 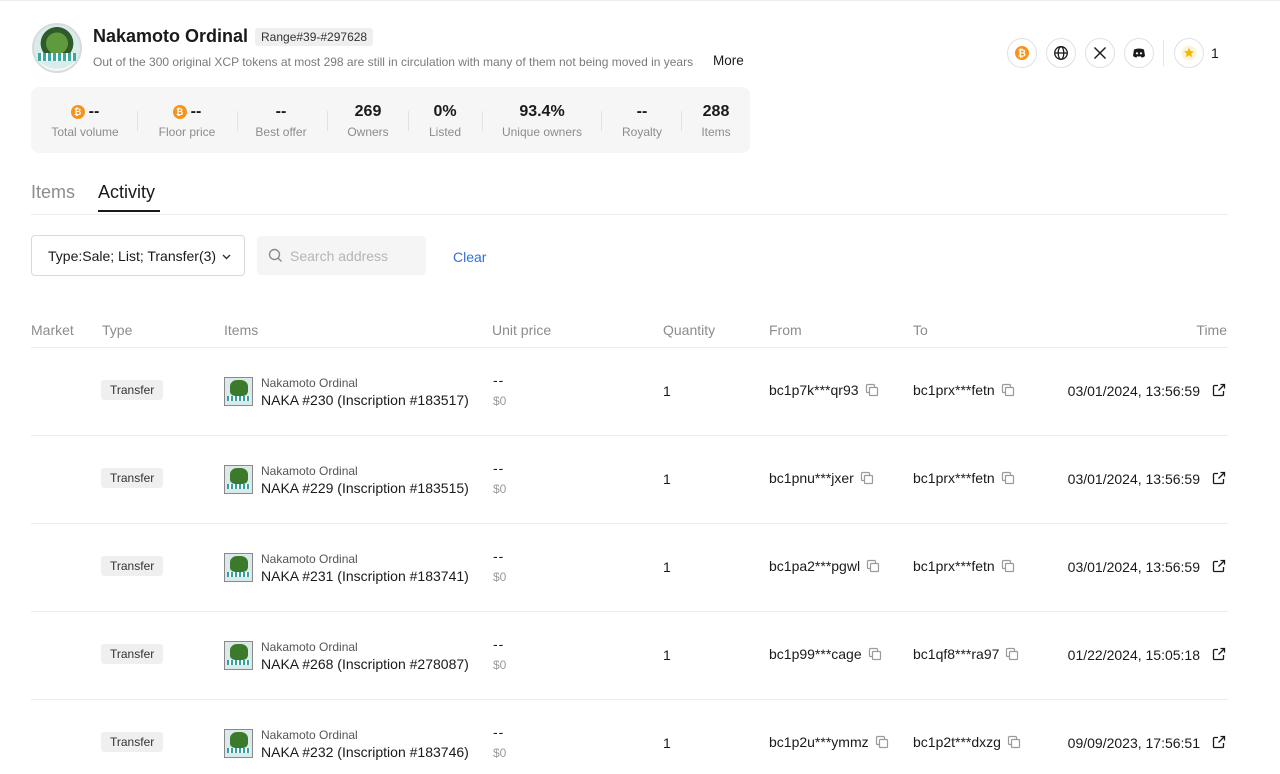 What do you see at coordinates (365, 664) in the screenshot?
I see `item-name-link: NAKA #268 (Inscription #278087)` at bounding box center [365, 664].